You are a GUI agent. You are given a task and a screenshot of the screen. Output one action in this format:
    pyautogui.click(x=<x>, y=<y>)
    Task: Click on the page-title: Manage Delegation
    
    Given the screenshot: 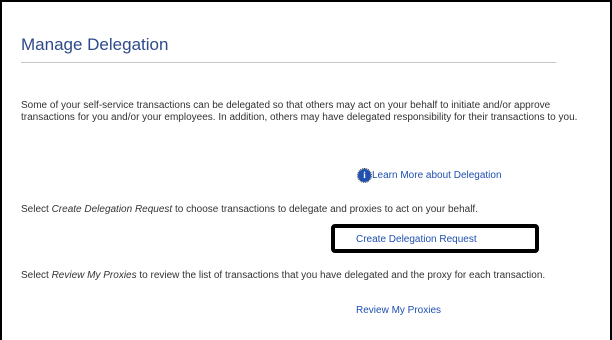 What is the action you would take?
    pyautogui.click(x=95, y=44)
    